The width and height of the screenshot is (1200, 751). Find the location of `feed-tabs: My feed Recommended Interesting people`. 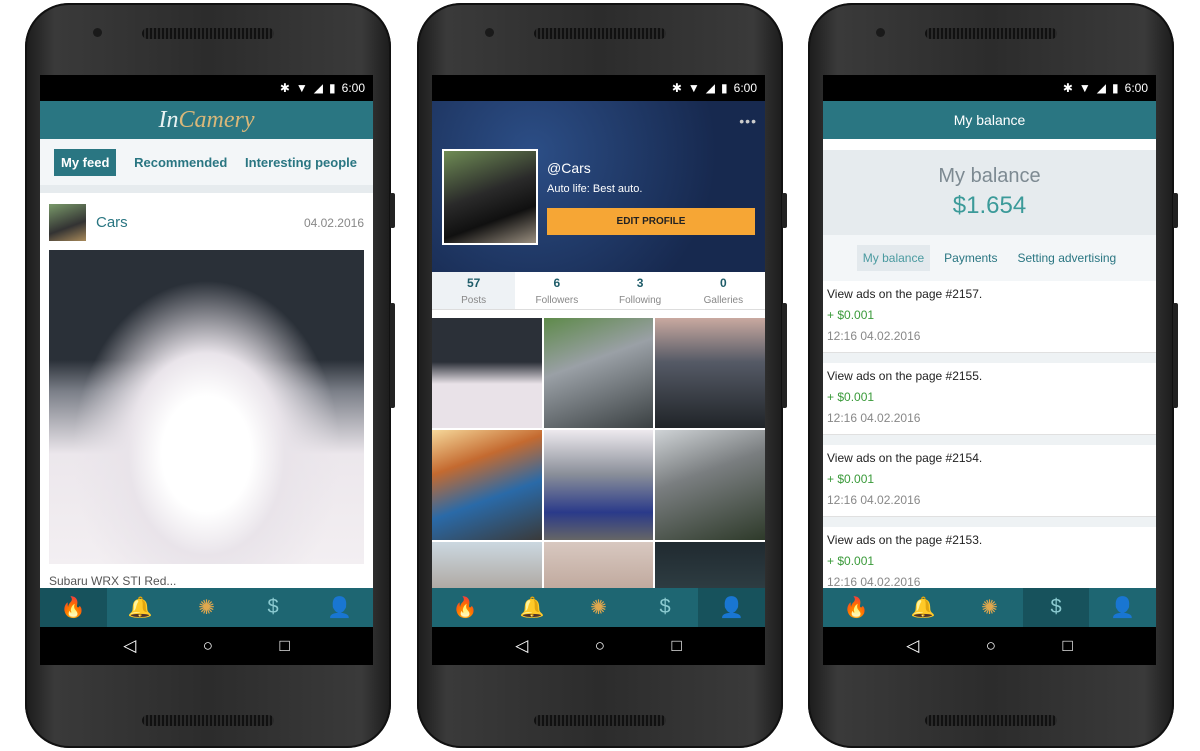

feed-tabs: My feed Recommended Interesting people is located at coordinates (206, 162).